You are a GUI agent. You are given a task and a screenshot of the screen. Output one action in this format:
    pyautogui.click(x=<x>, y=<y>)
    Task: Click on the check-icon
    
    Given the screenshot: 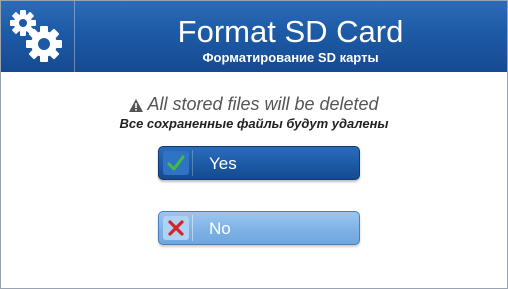 What is the action you would take?
    pyautogui.click(x=176, y=163)
    